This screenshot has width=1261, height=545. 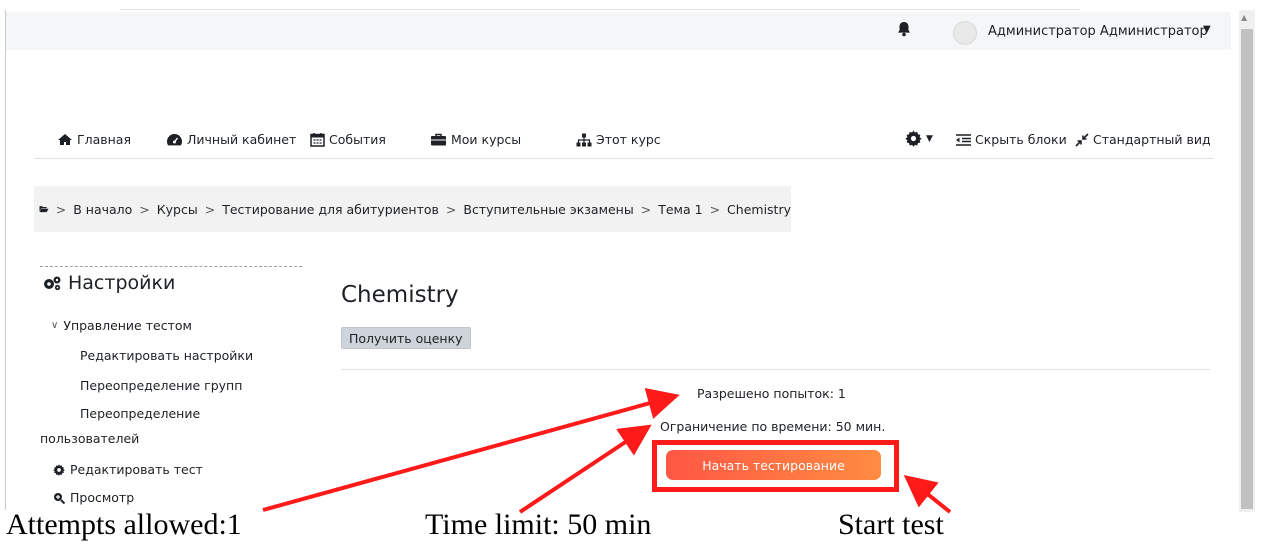 What do you see at coordinates (538, 524) in the screenshot?
I see `caption-time-limit: Time limit: 50 min` at bounding box center [538, 524].